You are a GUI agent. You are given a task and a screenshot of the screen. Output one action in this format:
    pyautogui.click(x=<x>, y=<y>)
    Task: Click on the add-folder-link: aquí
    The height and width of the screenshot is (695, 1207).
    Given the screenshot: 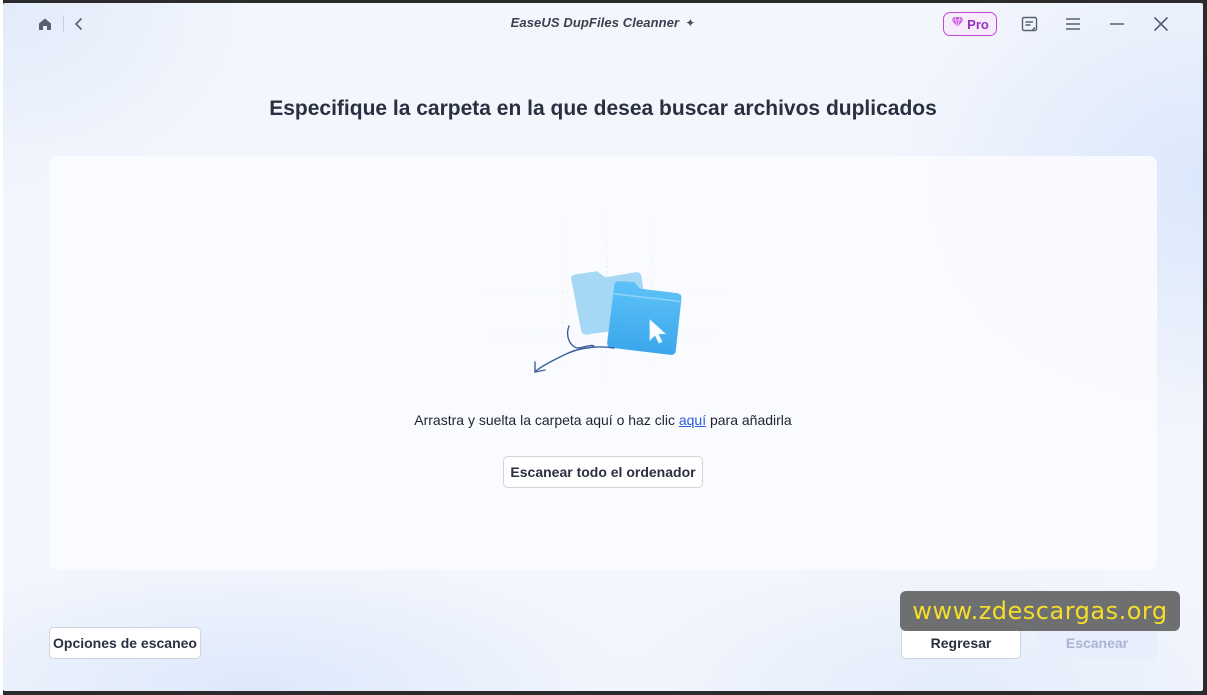 What is the action you would take?
    pyautogui.click(x=692, y=420)
    